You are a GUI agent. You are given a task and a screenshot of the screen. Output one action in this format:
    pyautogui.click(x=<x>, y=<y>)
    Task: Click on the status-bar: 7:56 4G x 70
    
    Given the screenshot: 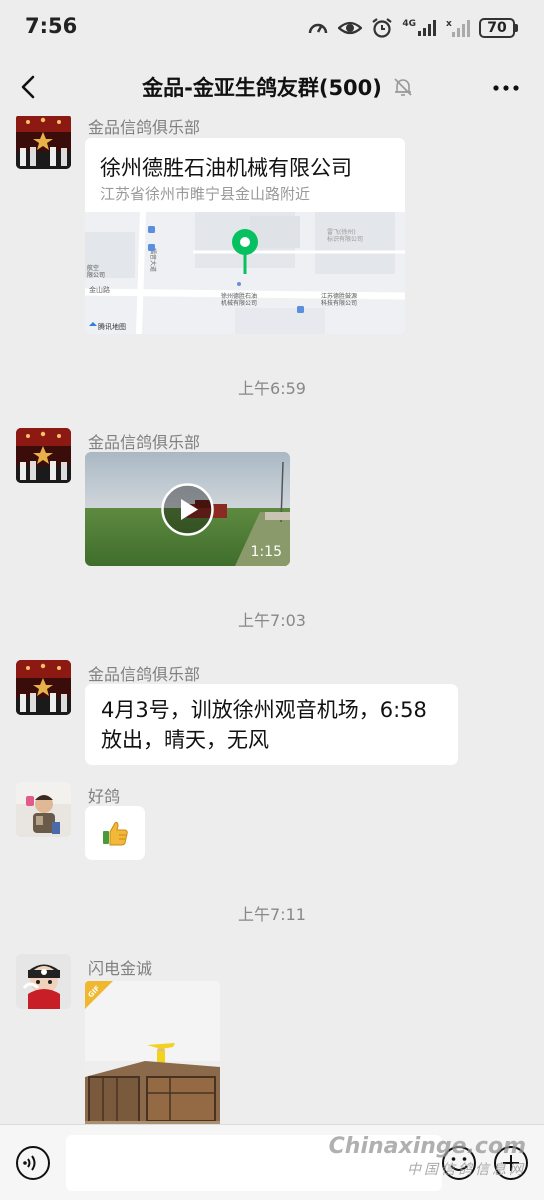 What is the action you would take?
    pyautogui.click(x=272, y=28)
    